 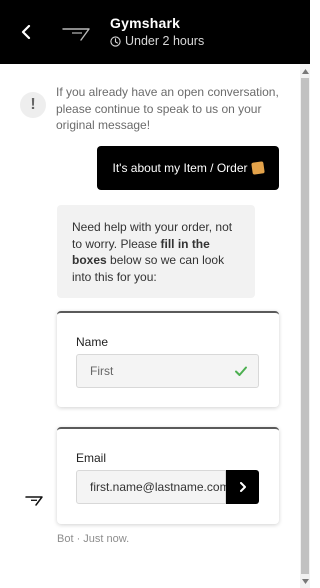 I want to click on user-message-bubble: It's about my Item / Order, so click(x=188, y=168).